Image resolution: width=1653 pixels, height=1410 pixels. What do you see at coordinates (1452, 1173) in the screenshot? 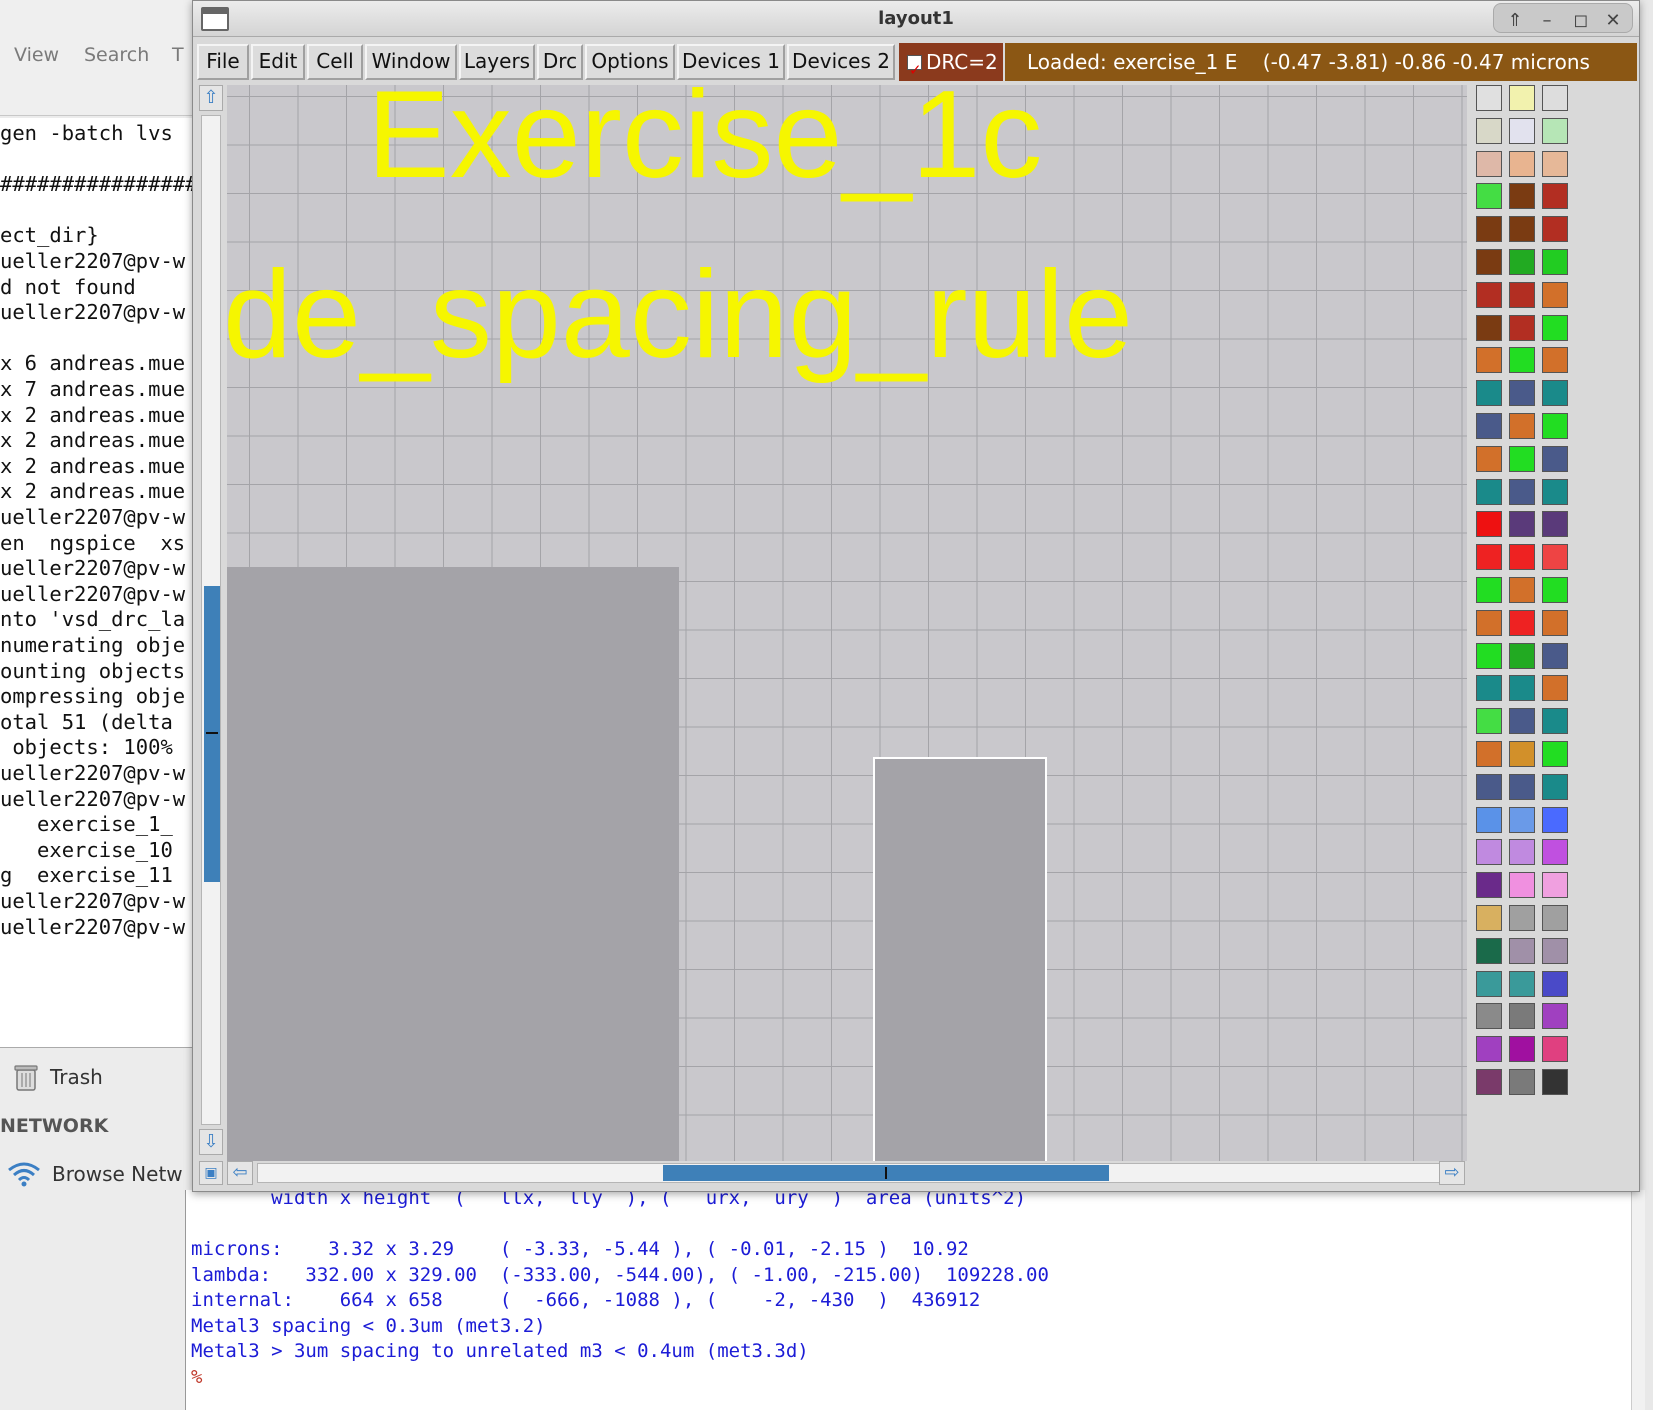
I see `scroll-right-icon: ⇨` at bounding box center [1452, 1173].